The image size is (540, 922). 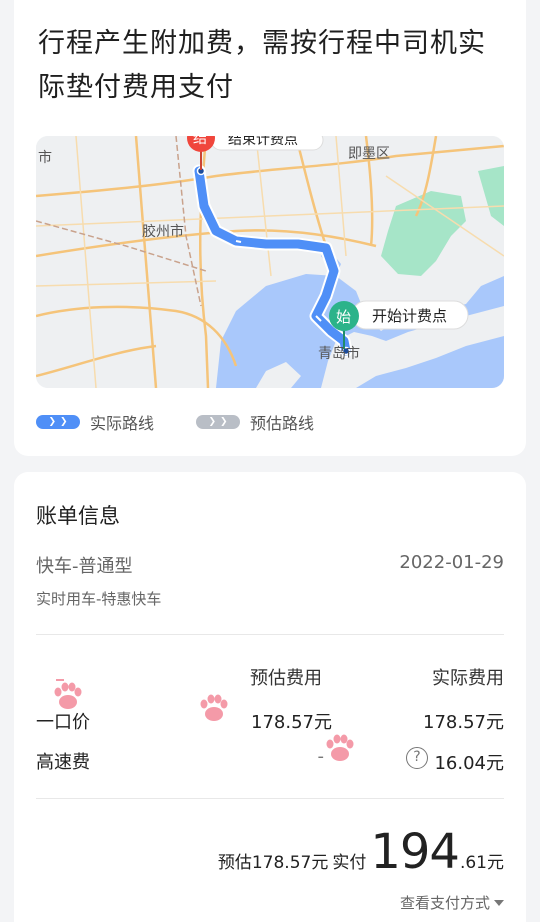 I want to click on chevron-down-icon, so click(x=499, y=902).